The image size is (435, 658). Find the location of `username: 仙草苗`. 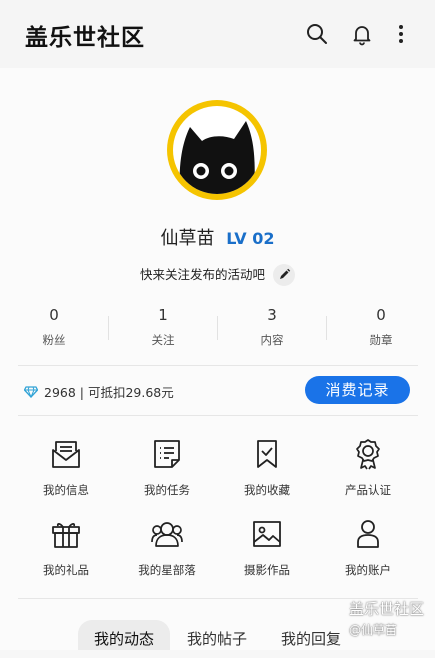

username: 仙草苗 is located at coordinates (187, 238).